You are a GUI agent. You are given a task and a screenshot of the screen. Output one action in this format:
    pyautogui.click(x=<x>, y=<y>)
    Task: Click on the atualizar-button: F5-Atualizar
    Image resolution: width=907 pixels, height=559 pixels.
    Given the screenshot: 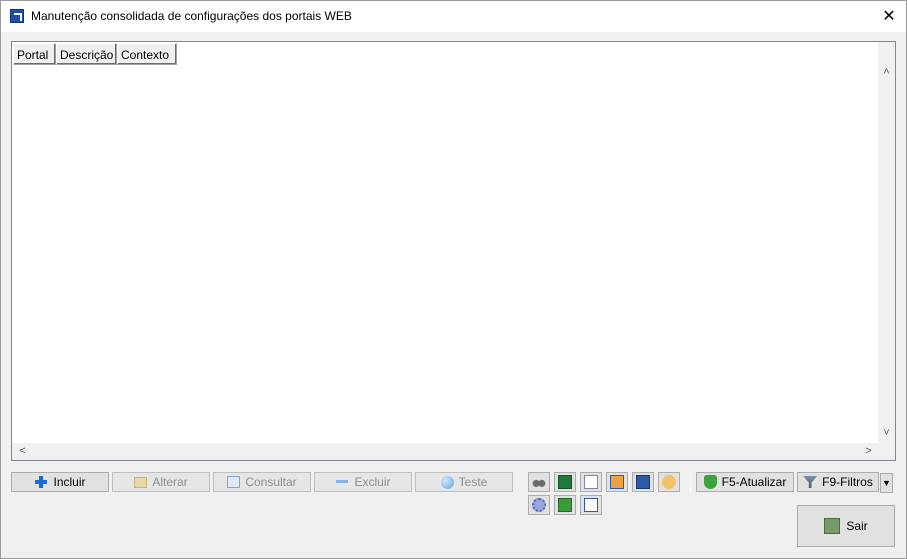 What is the action you would take?
    pyautogui.click(x=745, y=482)
    